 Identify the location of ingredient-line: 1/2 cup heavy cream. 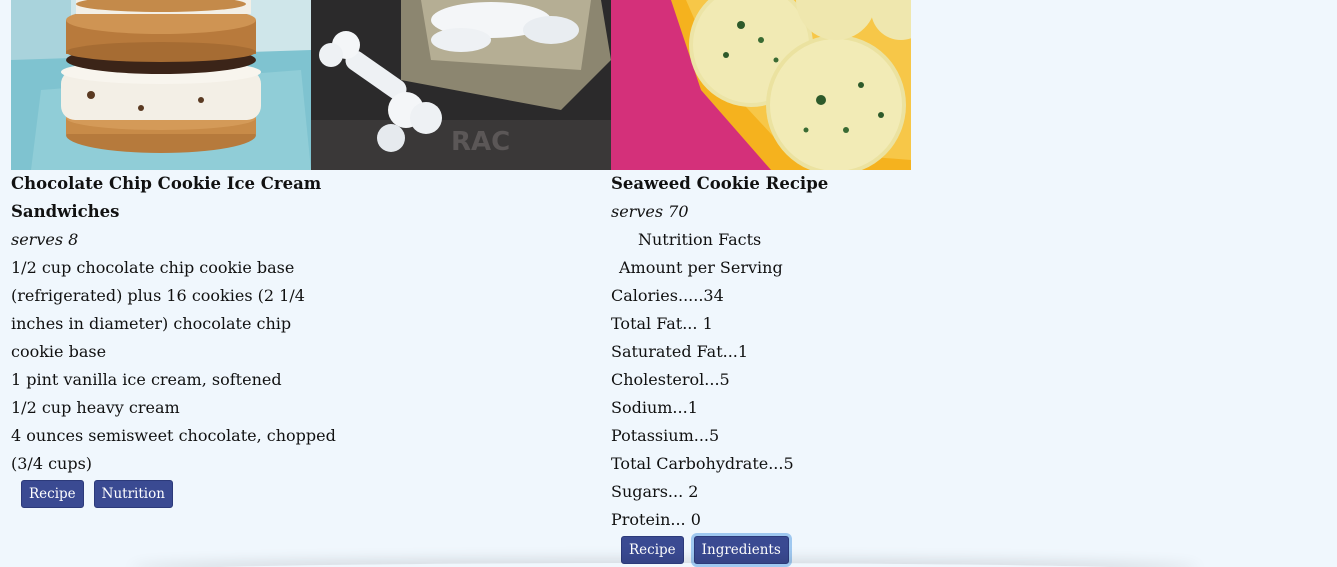
(95, 407).